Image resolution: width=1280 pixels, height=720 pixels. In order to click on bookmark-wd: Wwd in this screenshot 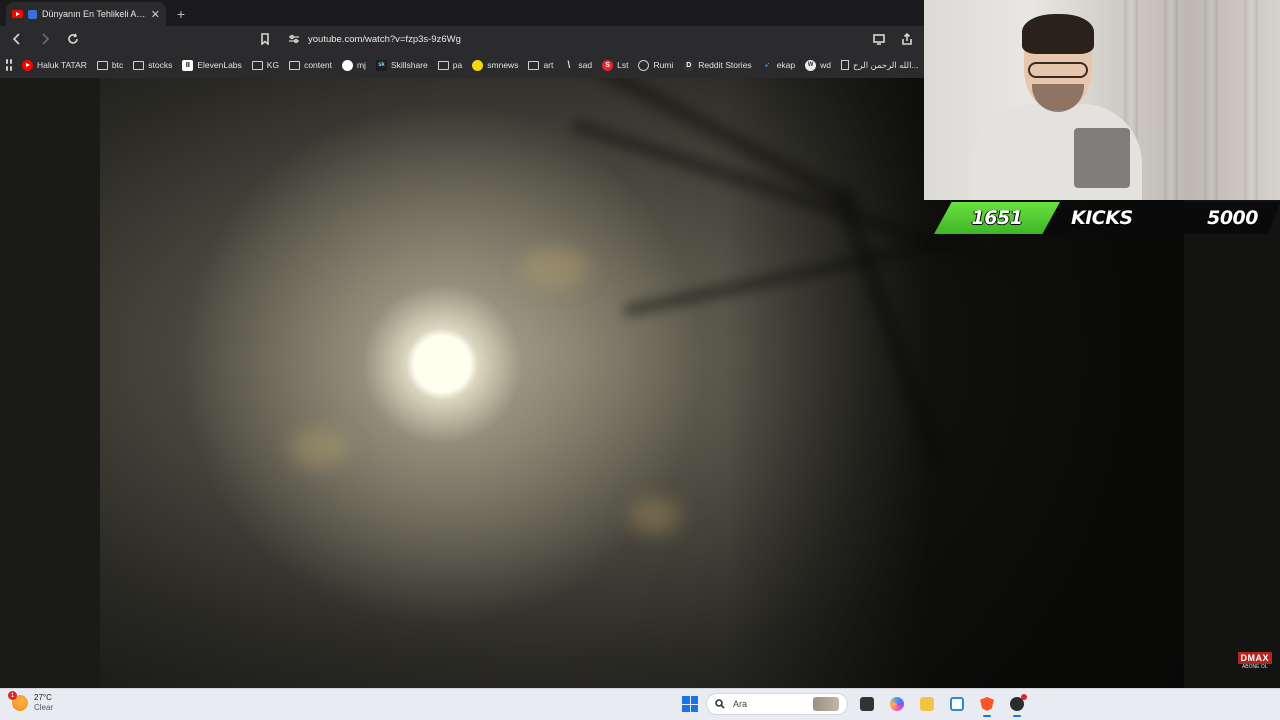, I will do `click(818, 65)`.